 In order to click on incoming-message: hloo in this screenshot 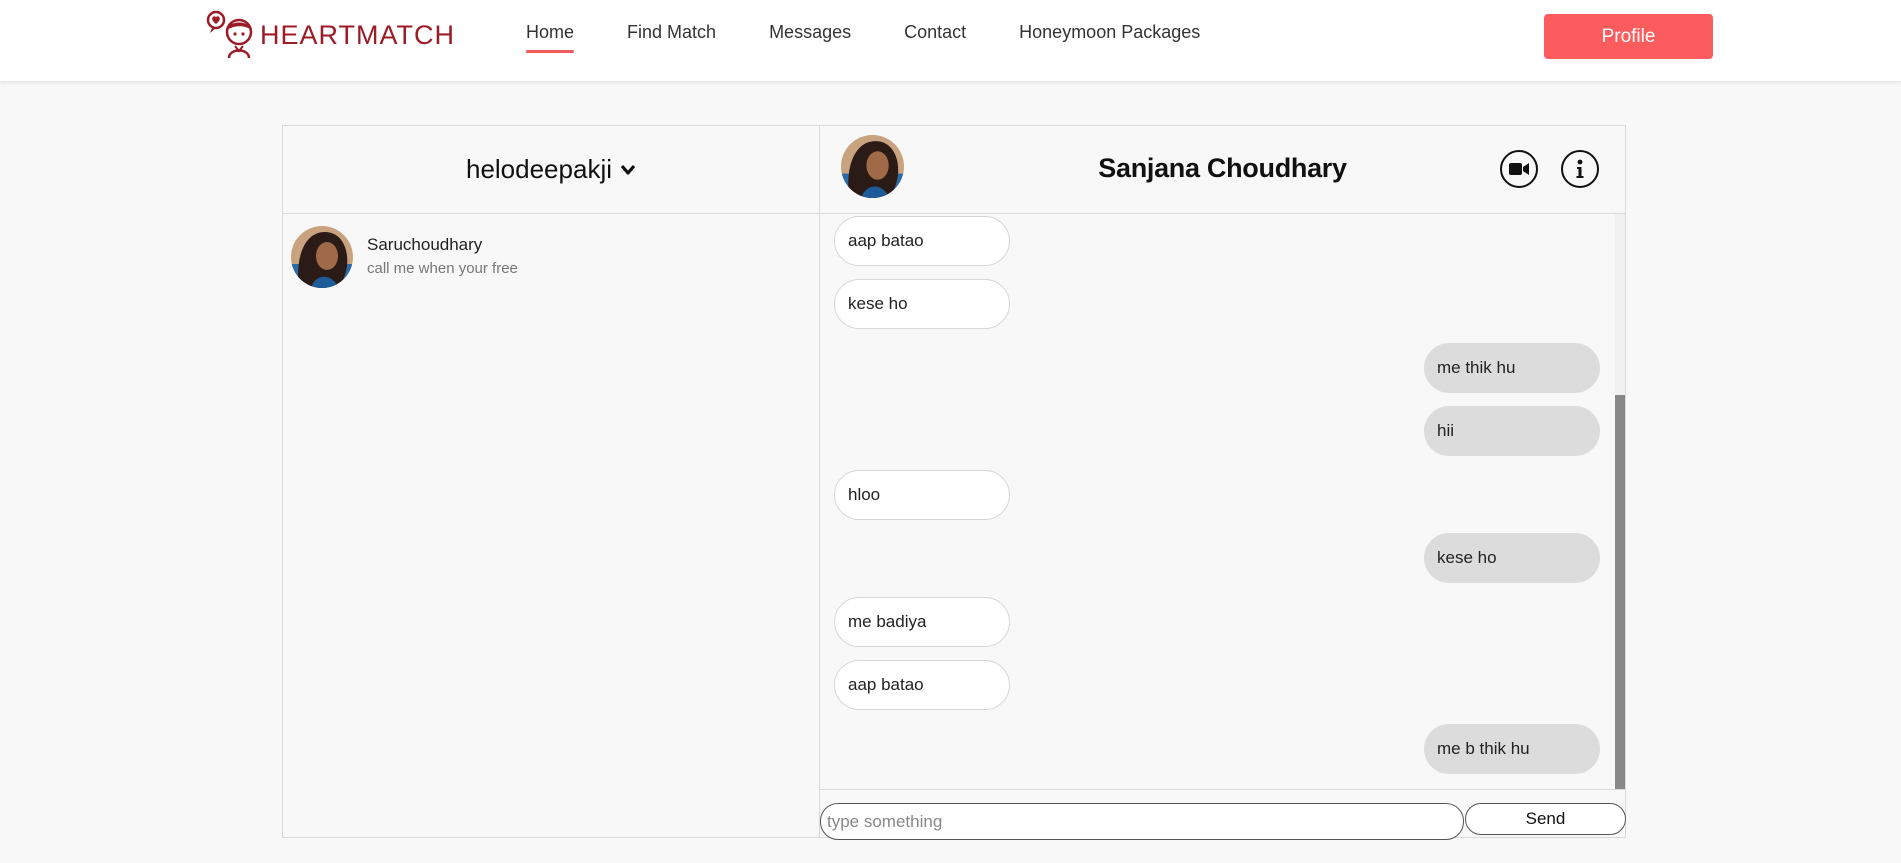, I will do `click(922, 495)`.